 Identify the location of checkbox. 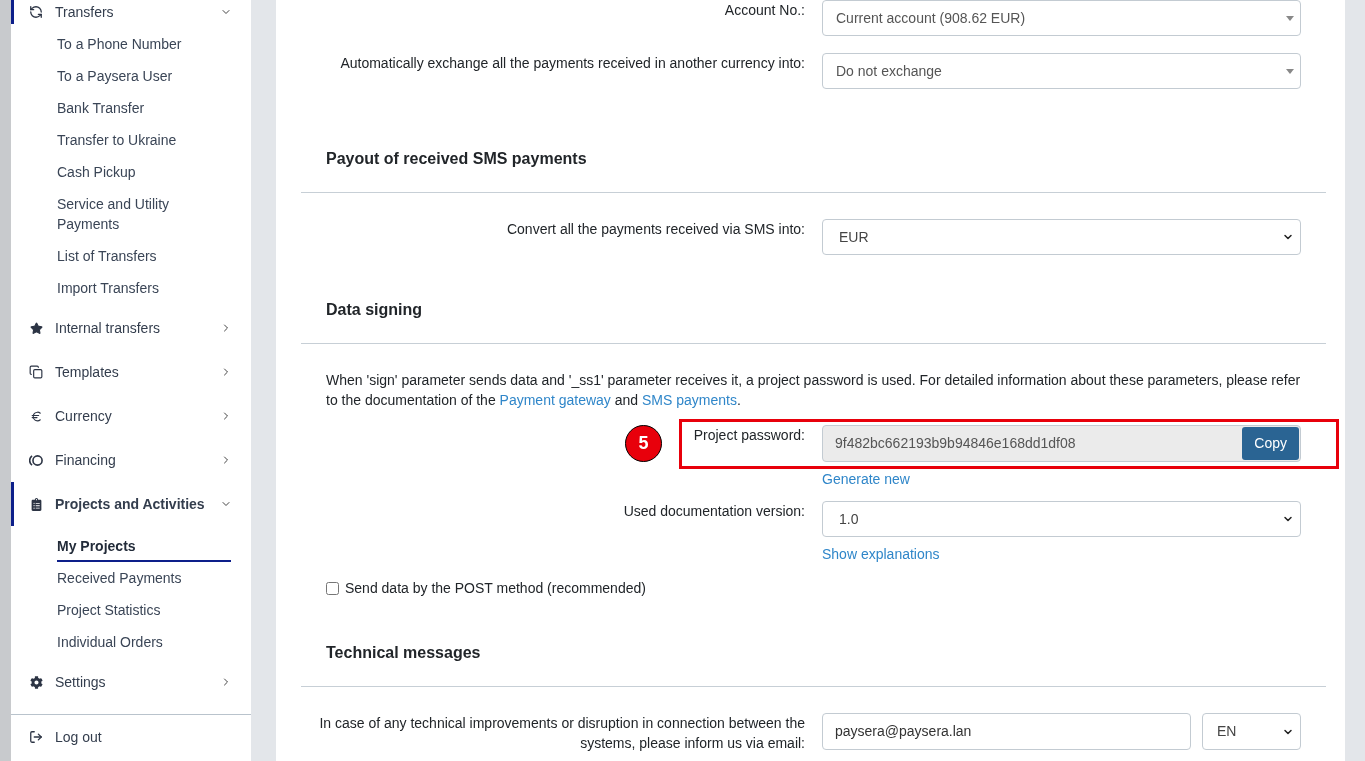
(332, 588).